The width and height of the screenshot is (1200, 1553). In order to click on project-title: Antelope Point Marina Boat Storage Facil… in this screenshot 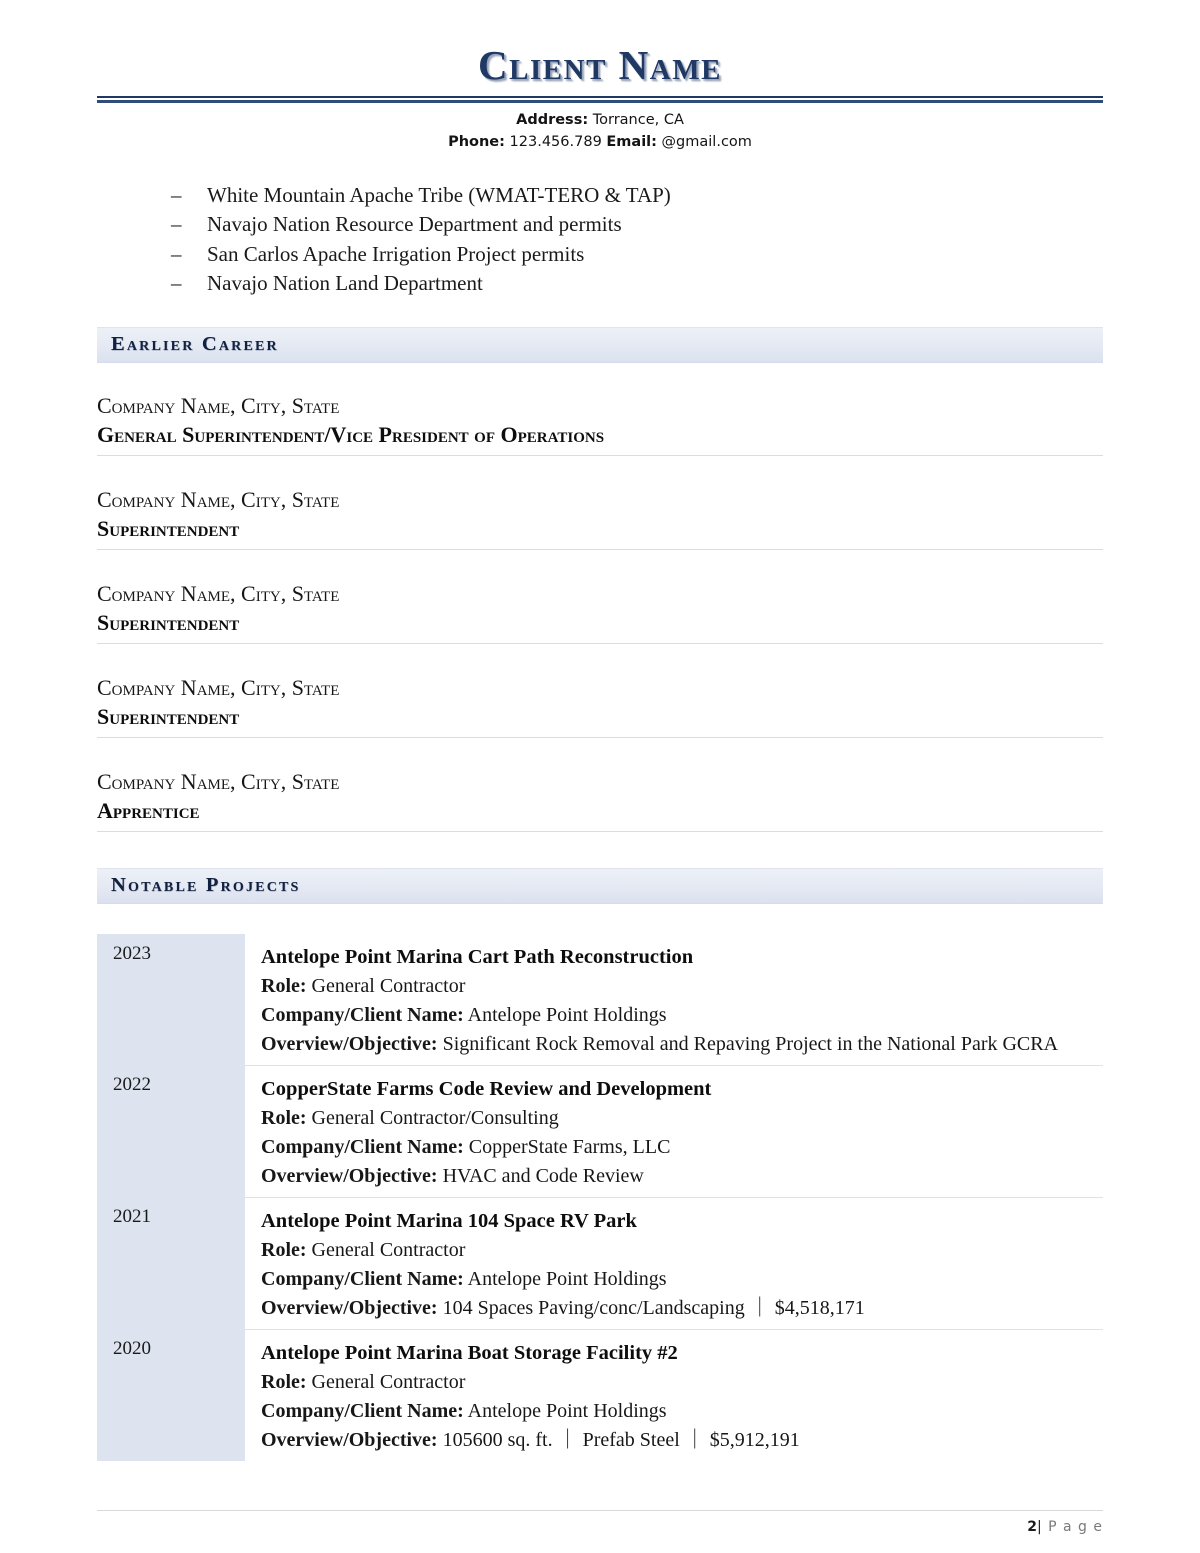, I will do `click(469, 1352)`.